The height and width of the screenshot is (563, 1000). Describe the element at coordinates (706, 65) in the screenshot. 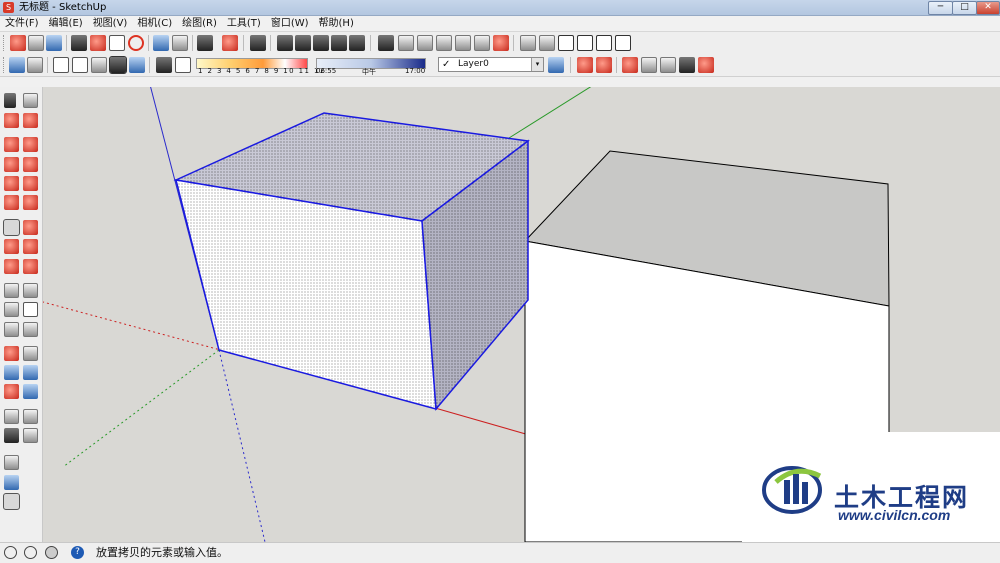

I see `match-photo-icon` at that location.